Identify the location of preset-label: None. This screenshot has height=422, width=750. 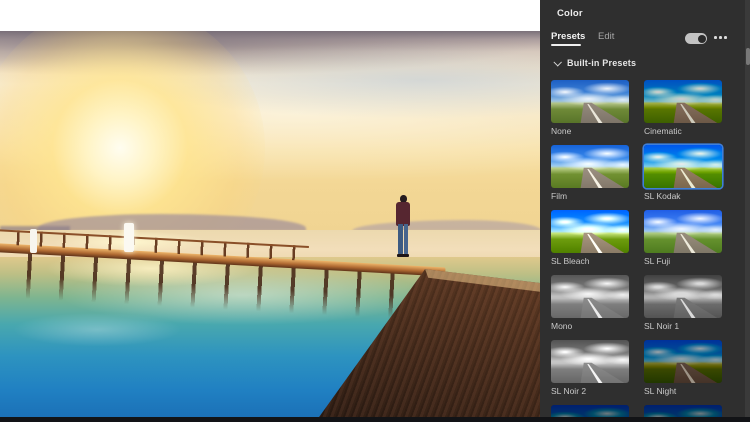
(561, 131).